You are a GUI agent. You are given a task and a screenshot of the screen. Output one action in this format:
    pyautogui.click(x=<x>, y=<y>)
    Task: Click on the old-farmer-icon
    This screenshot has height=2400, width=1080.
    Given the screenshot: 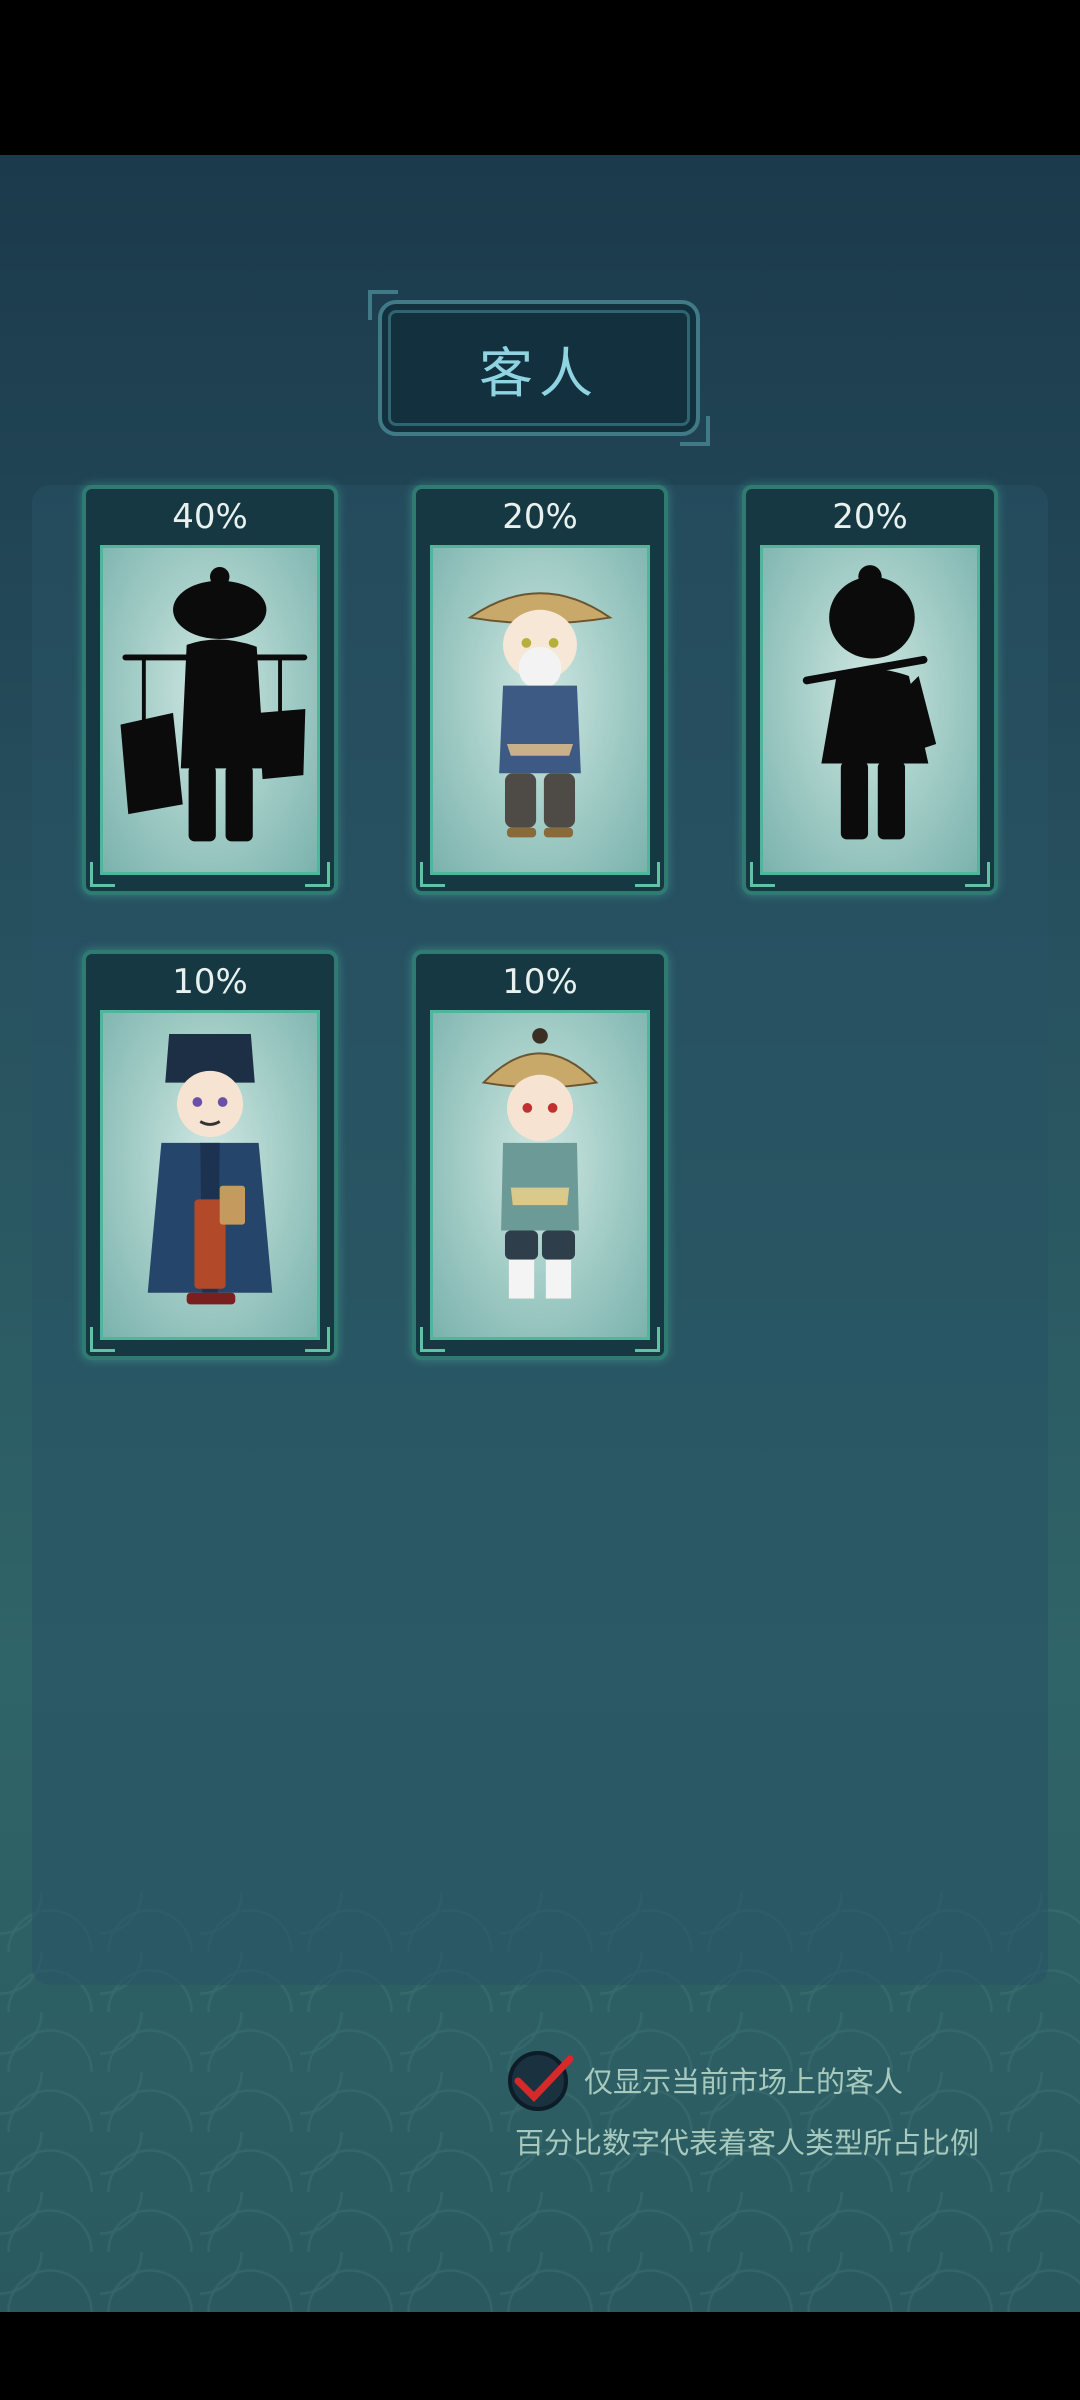 What is the action you would take?
    pyautogui.click(x=540, y=715)
    